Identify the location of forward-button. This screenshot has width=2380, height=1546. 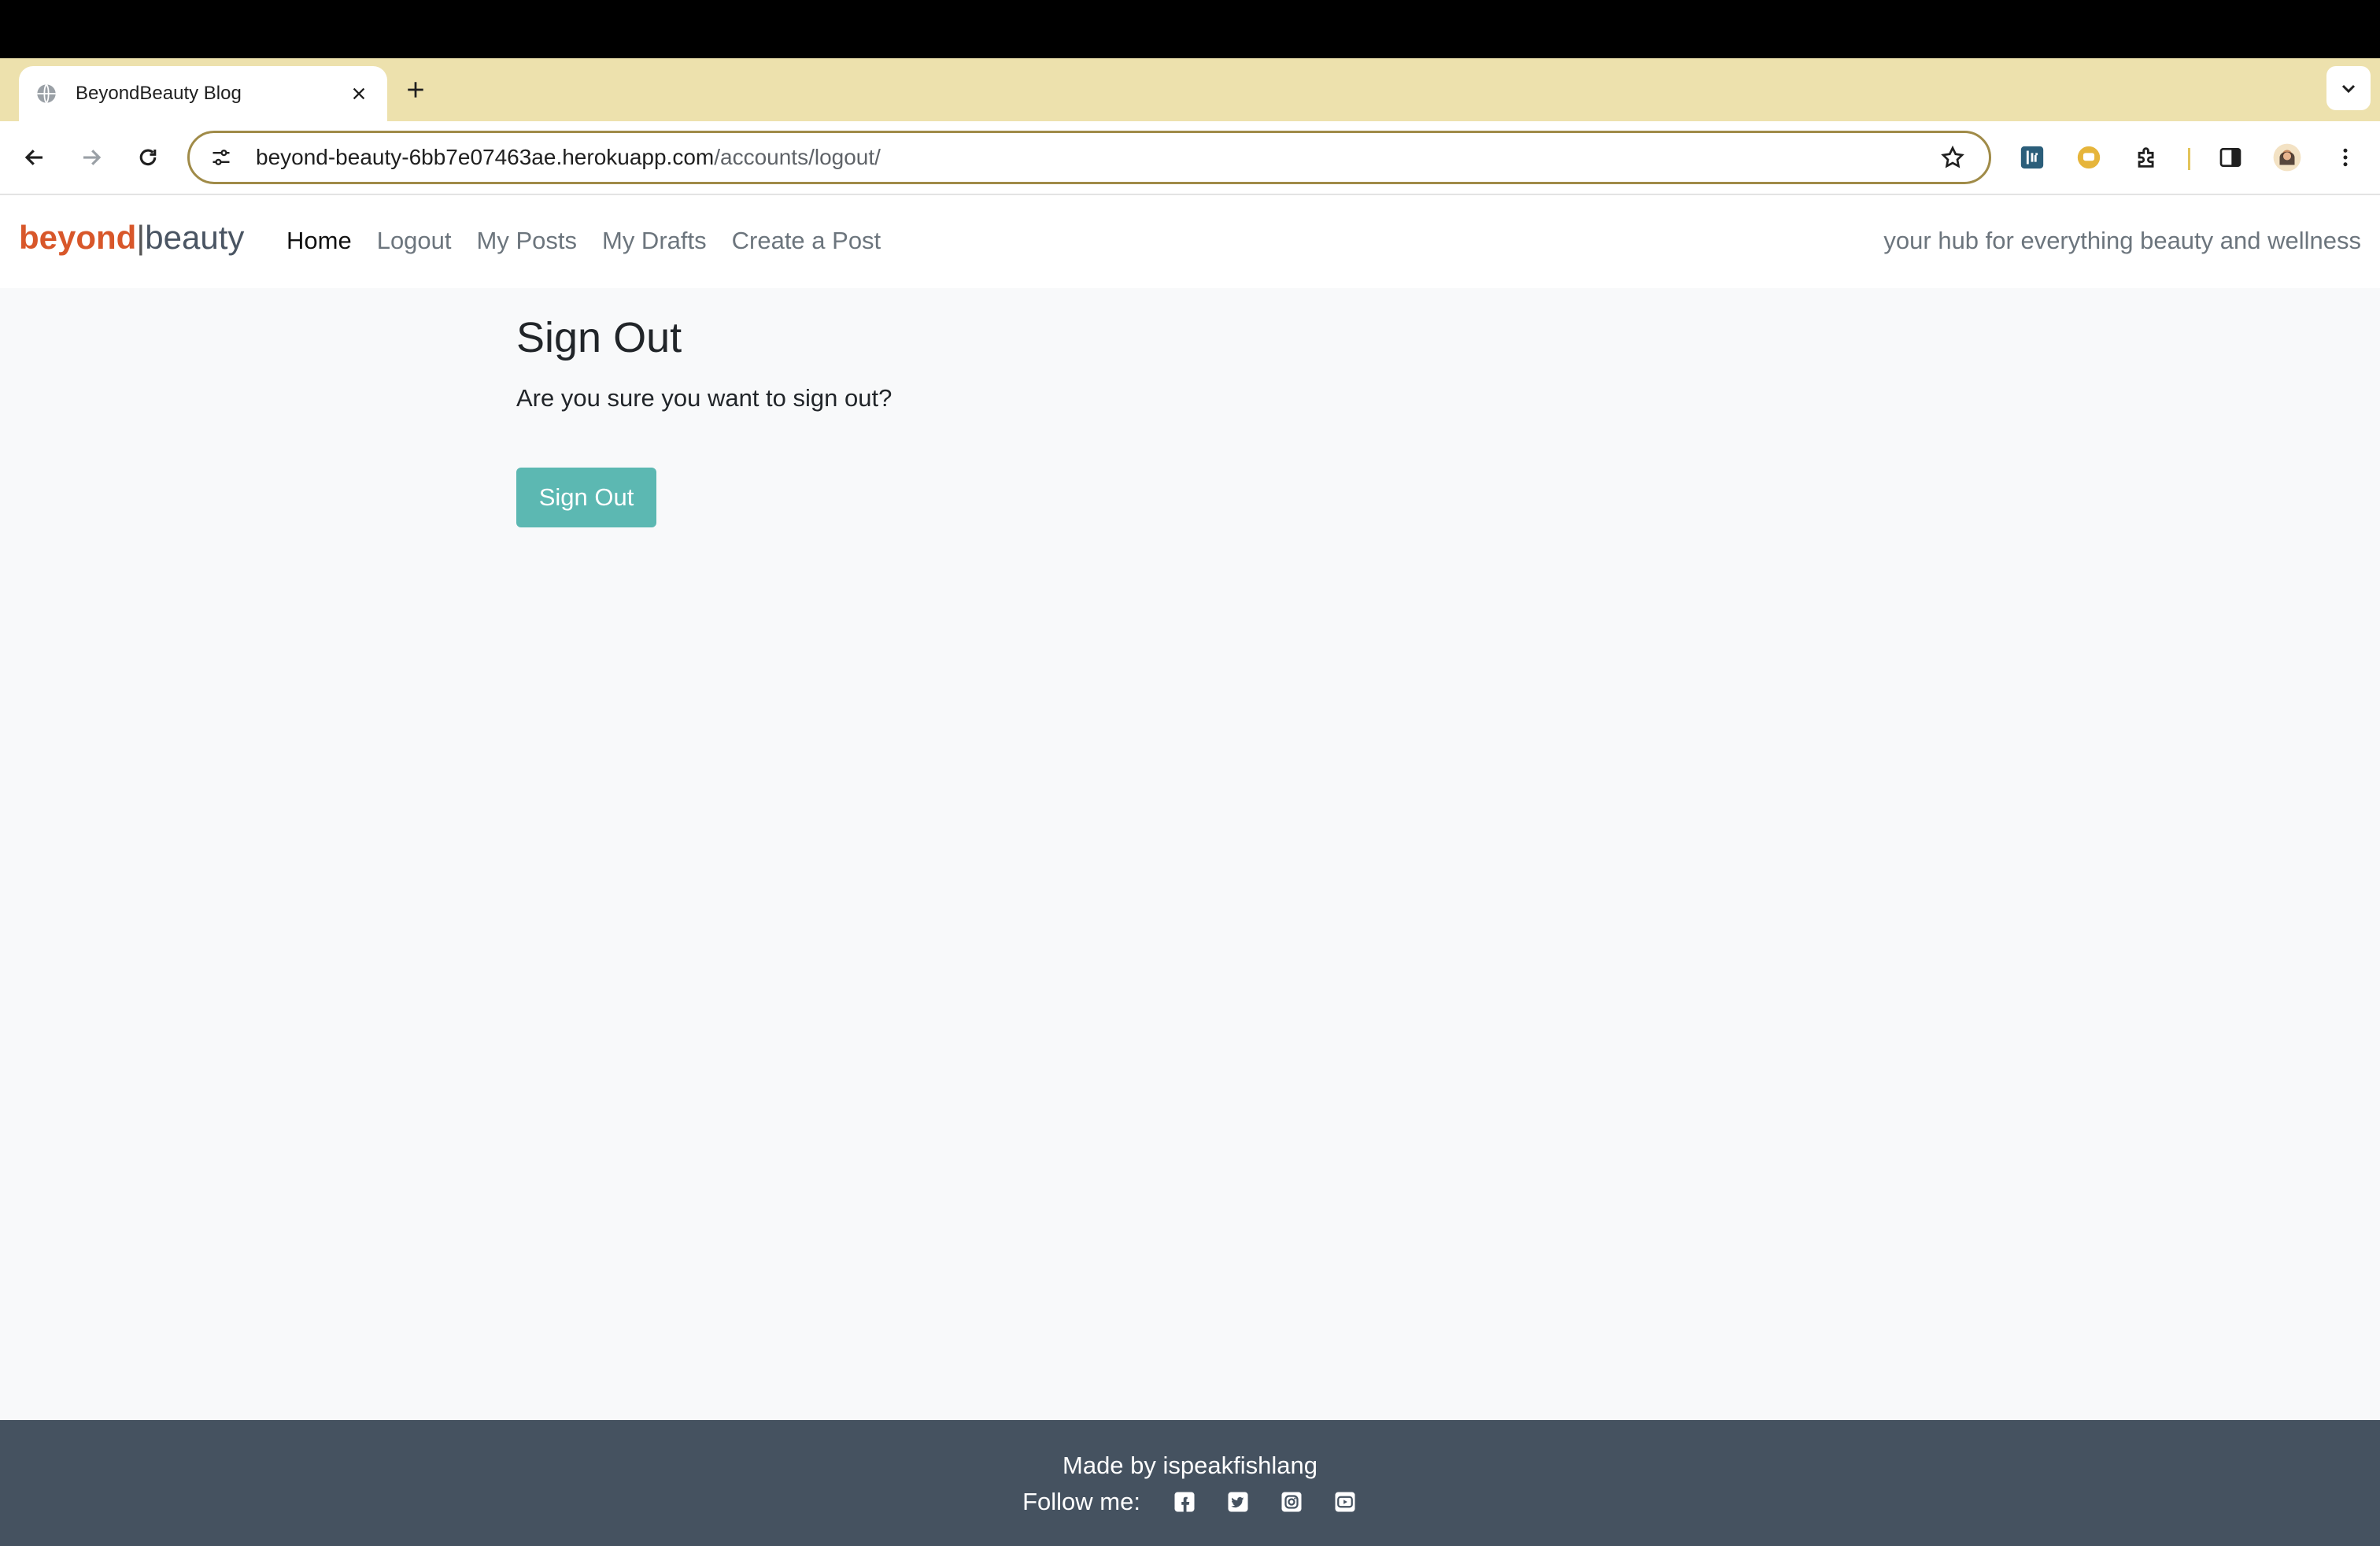
(91, 157).